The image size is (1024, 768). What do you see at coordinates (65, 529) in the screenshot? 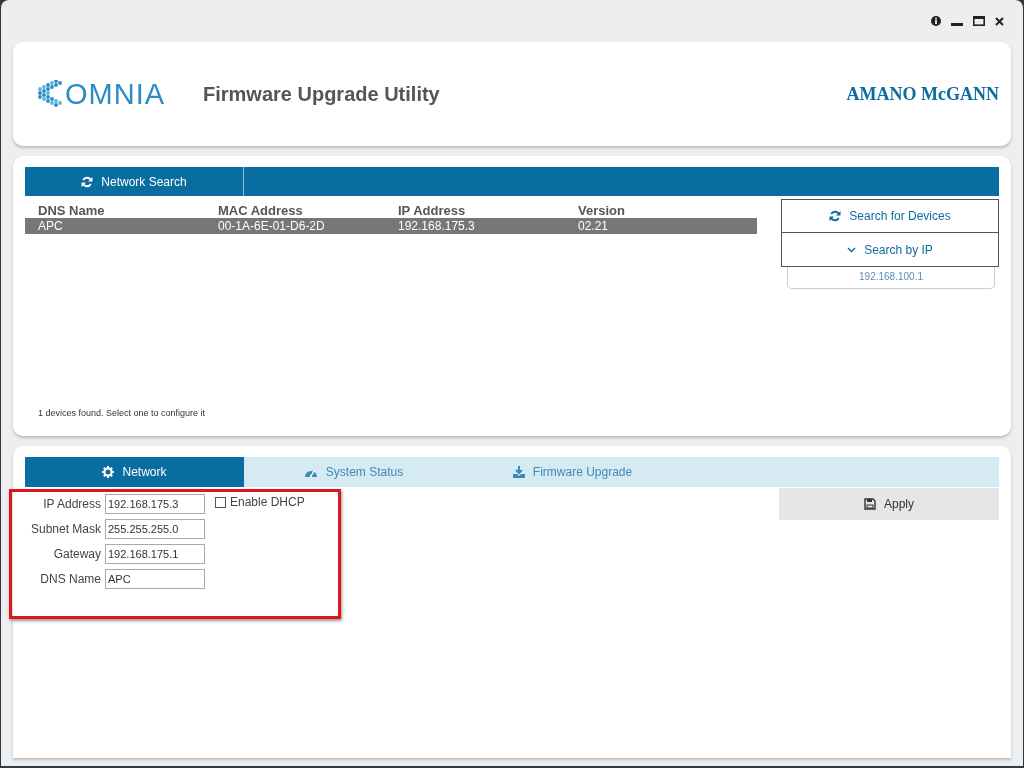
I see `field-label: Subnet Mask` at bounding box center [65, 529].